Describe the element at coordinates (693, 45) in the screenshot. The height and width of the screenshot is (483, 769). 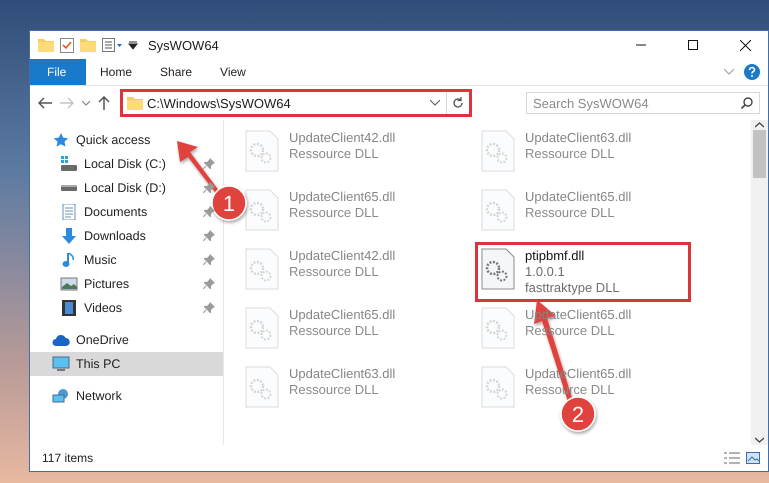
I see `maximize-icon` at that location.